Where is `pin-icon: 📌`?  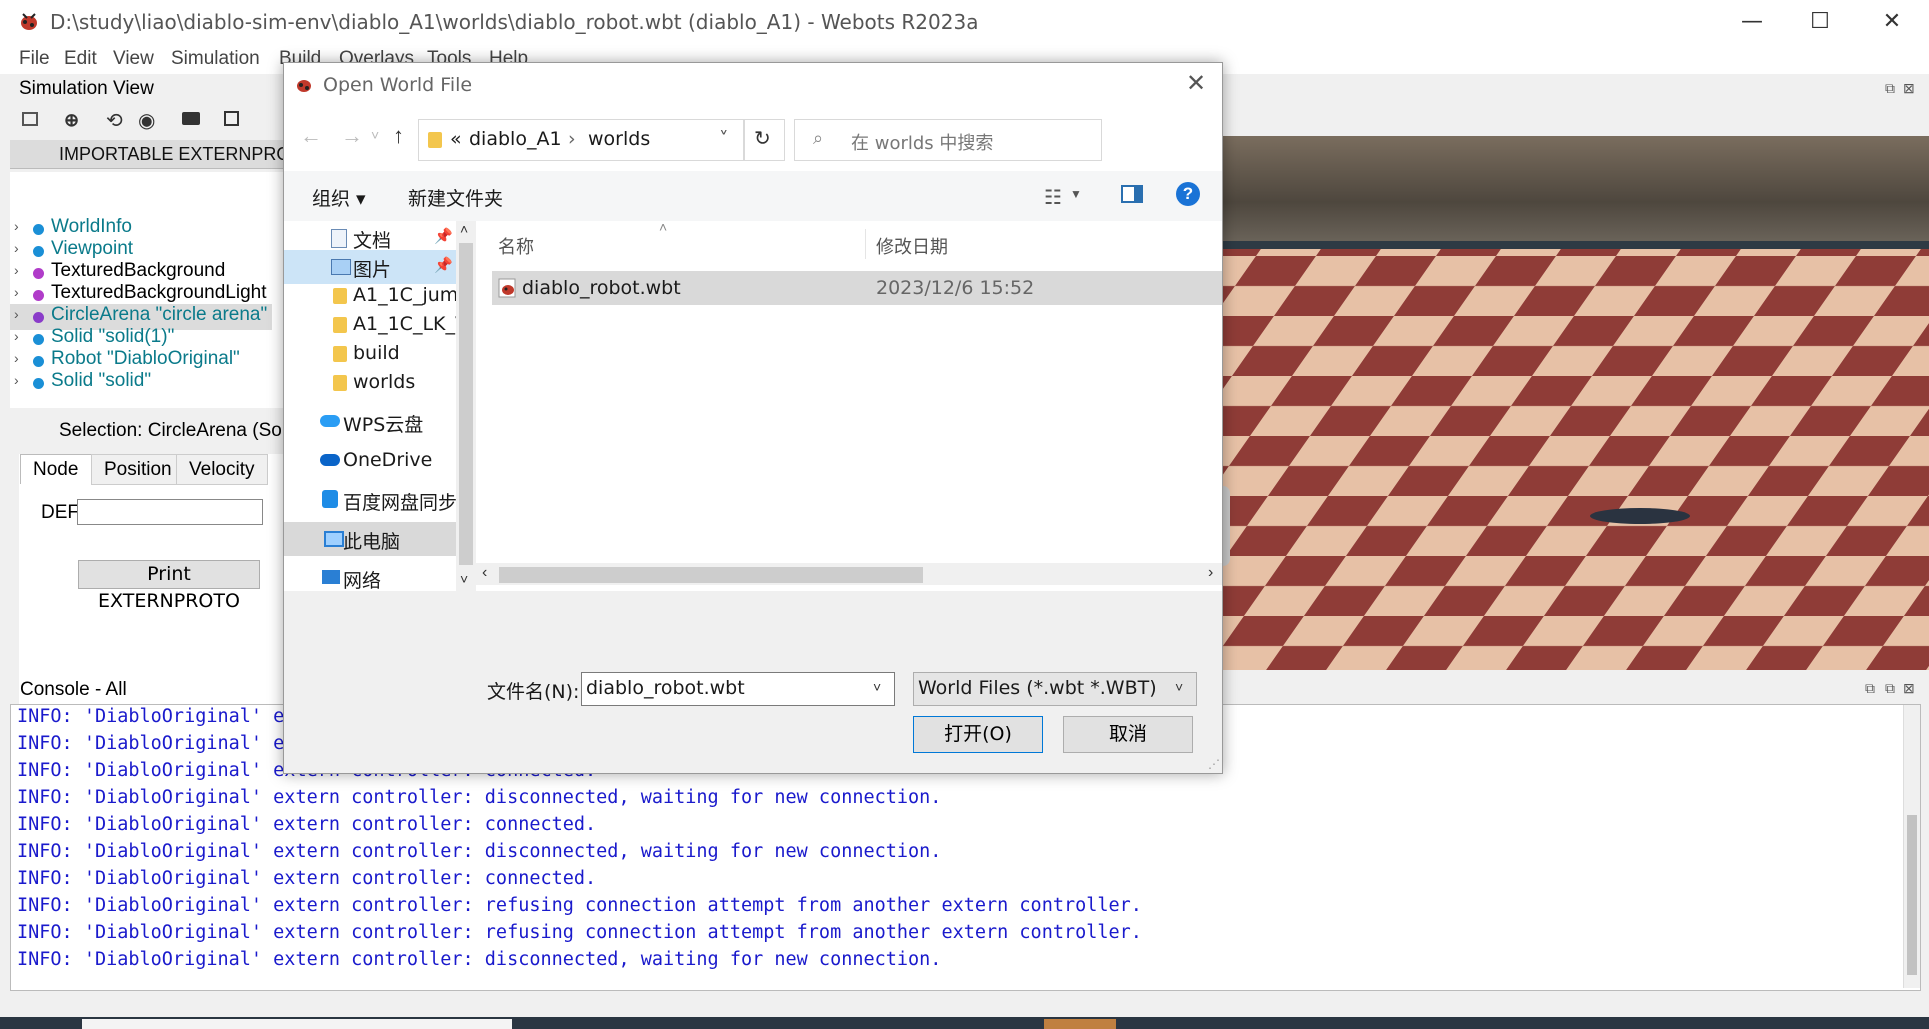
pin-icon: 📌 is located at coordinates (443, 265).